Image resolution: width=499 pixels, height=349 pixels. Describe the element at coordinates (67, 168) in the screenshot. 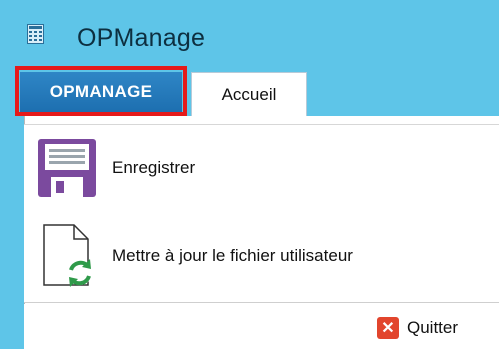

I see `floppy-disk-icon` at that location.